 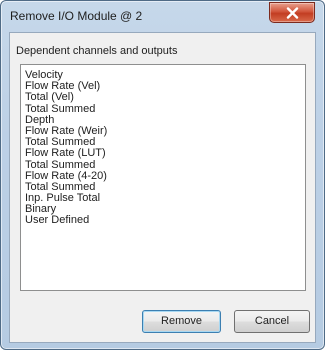 I want to click on remove-button: Remove, so click(x=181, y=321).